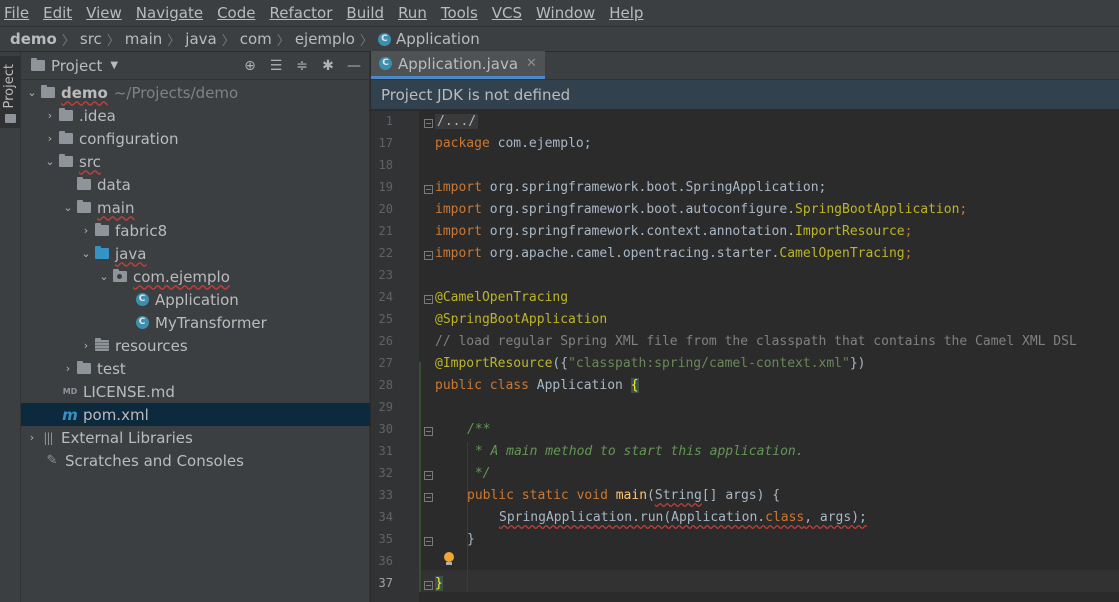  I want to click on tree-item-demo: ⌄ demo ~/Projects/demo, so click(195, 92).